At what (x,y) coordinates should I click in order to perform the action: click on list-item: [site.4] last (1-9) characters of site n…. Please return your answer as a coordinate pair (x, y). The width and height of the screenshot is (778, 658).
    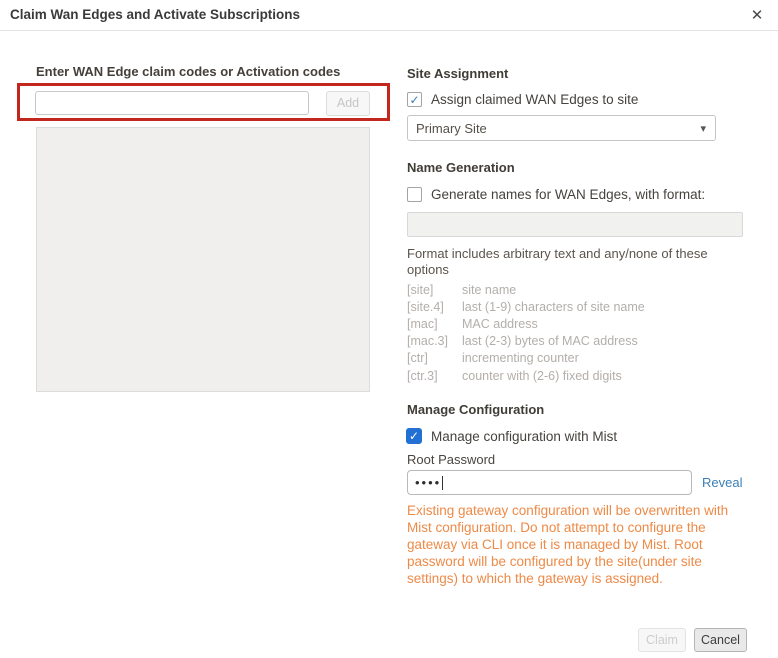
    Looking at the image, I should click on (577, 306).